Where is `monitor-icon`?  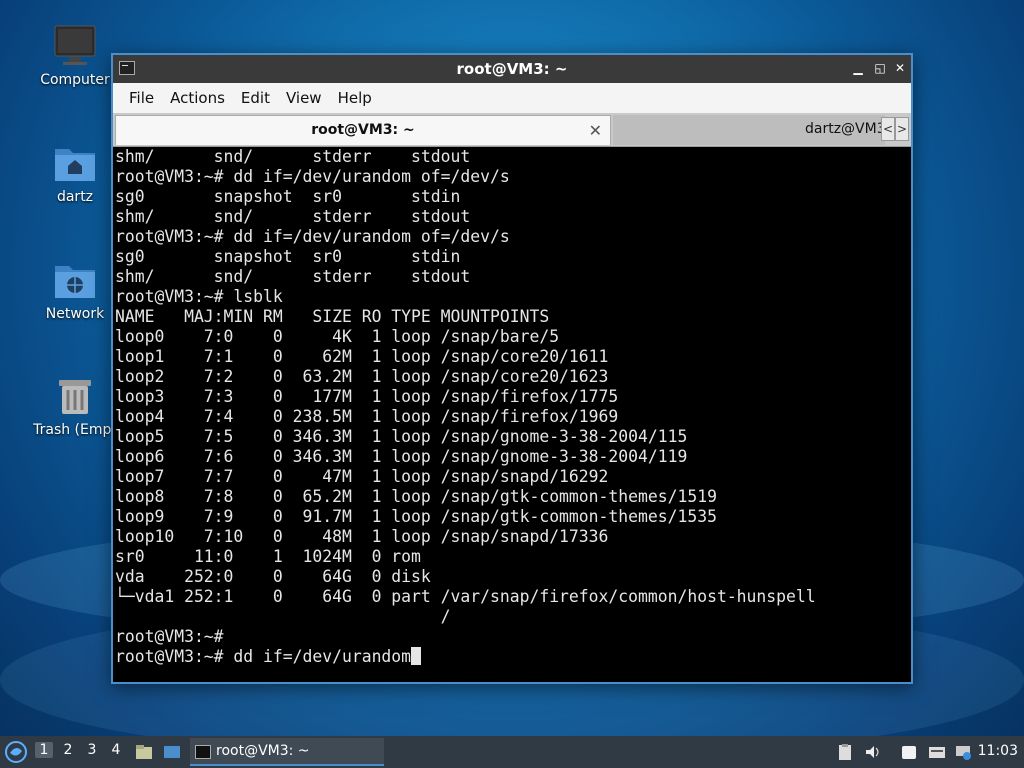
monitor-icon is located at coordinates (75, 45).